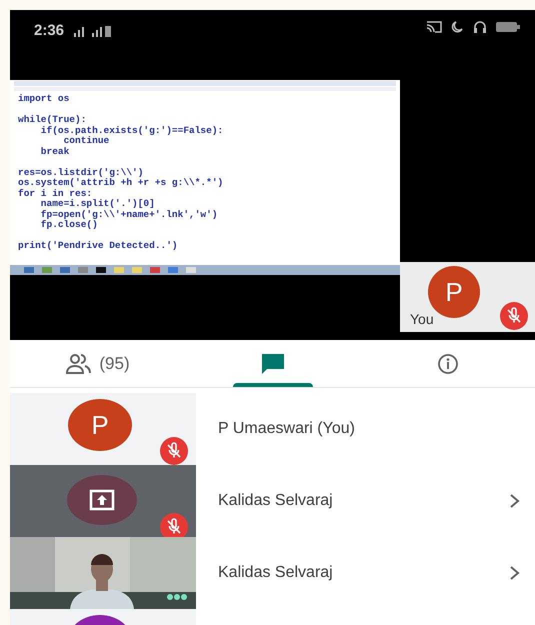 The image size is (535, 625). Describe the element at coordinates (92, 31) in the screenshot. I see `signal-icon` at that location.